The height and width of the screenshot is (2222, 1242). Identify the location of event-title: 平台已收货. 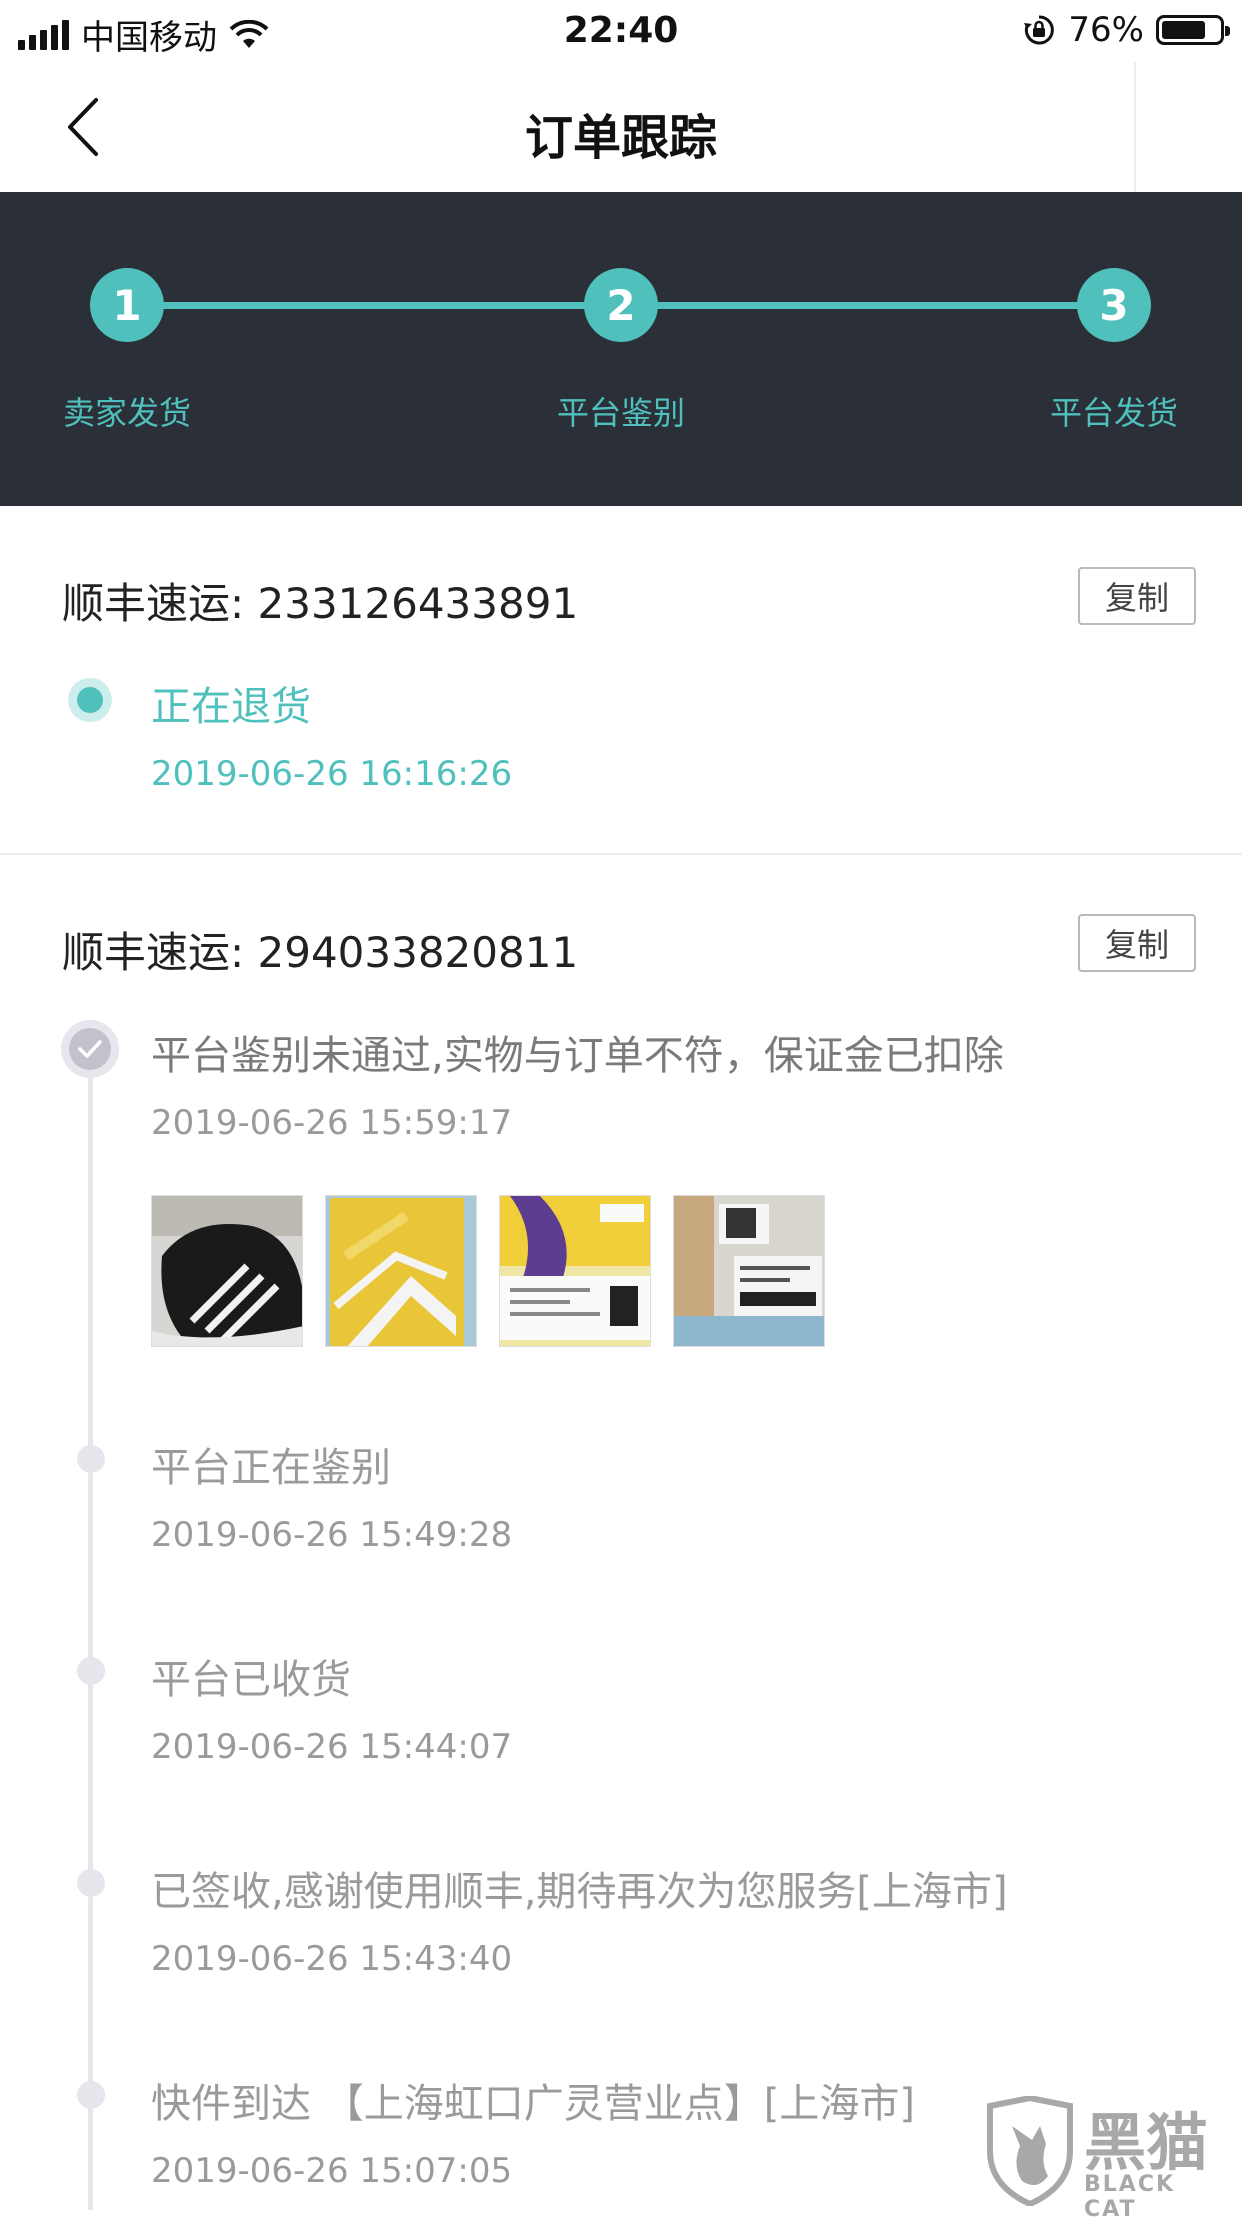
(251, 1680).